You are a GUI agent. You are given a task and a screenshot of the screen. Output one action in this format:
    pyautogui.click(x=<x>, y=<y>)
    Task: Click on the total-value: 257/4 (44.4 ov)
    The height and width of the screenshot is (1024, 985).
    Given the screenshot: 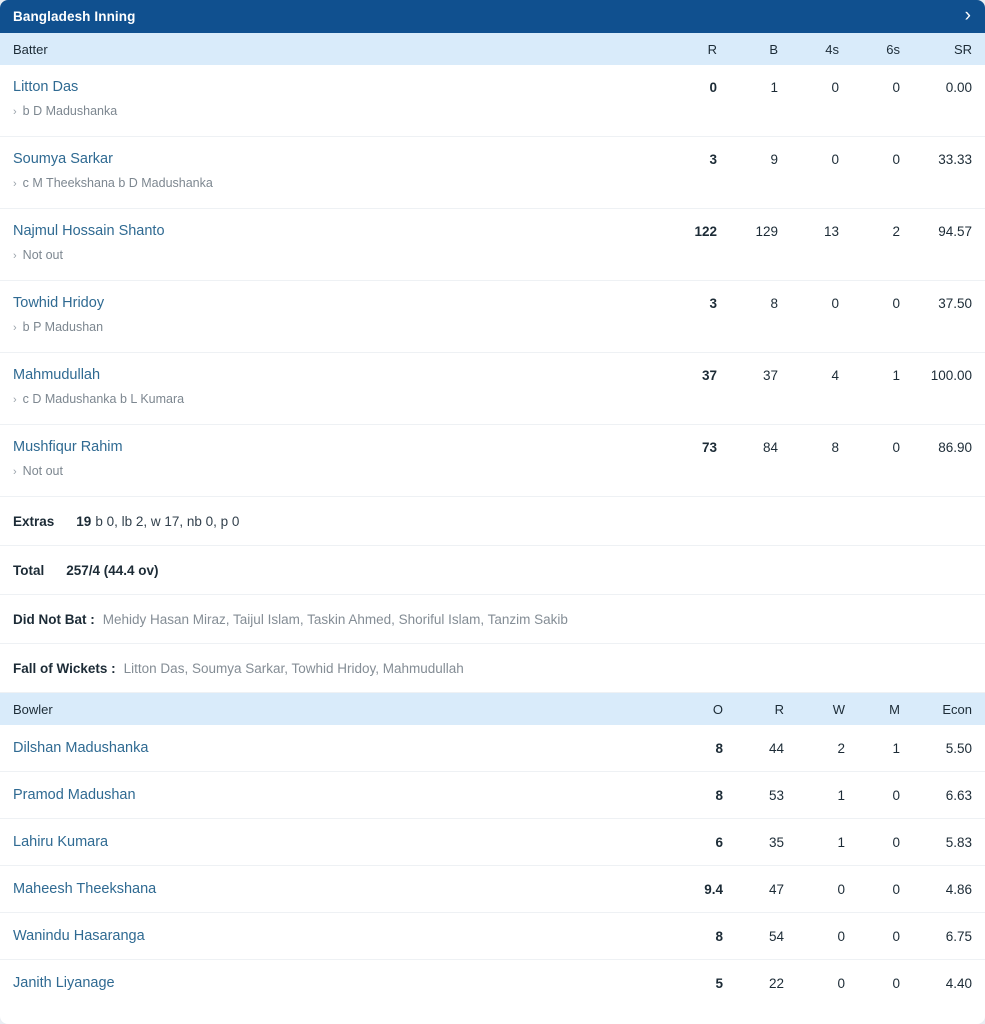 What is the action you would take?
    pyautogui.click(x=112, y=570)
    